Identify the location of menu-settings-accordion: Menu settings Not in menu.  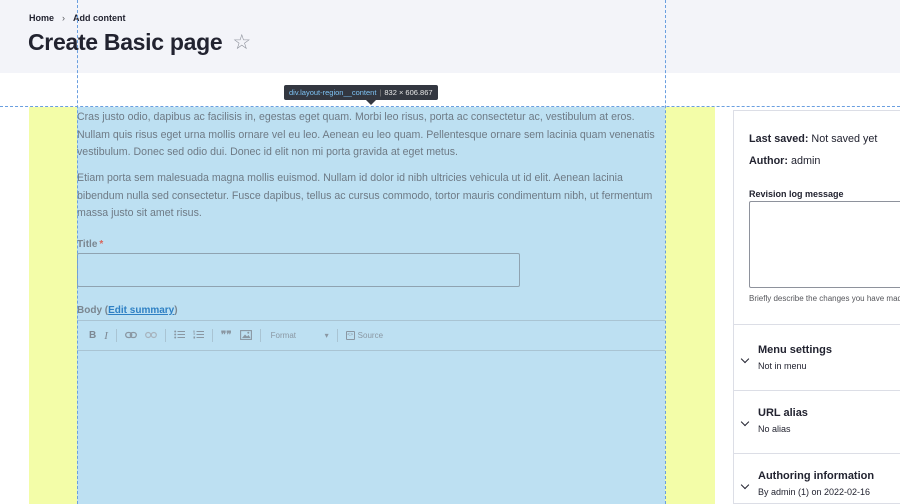
(816, 369).